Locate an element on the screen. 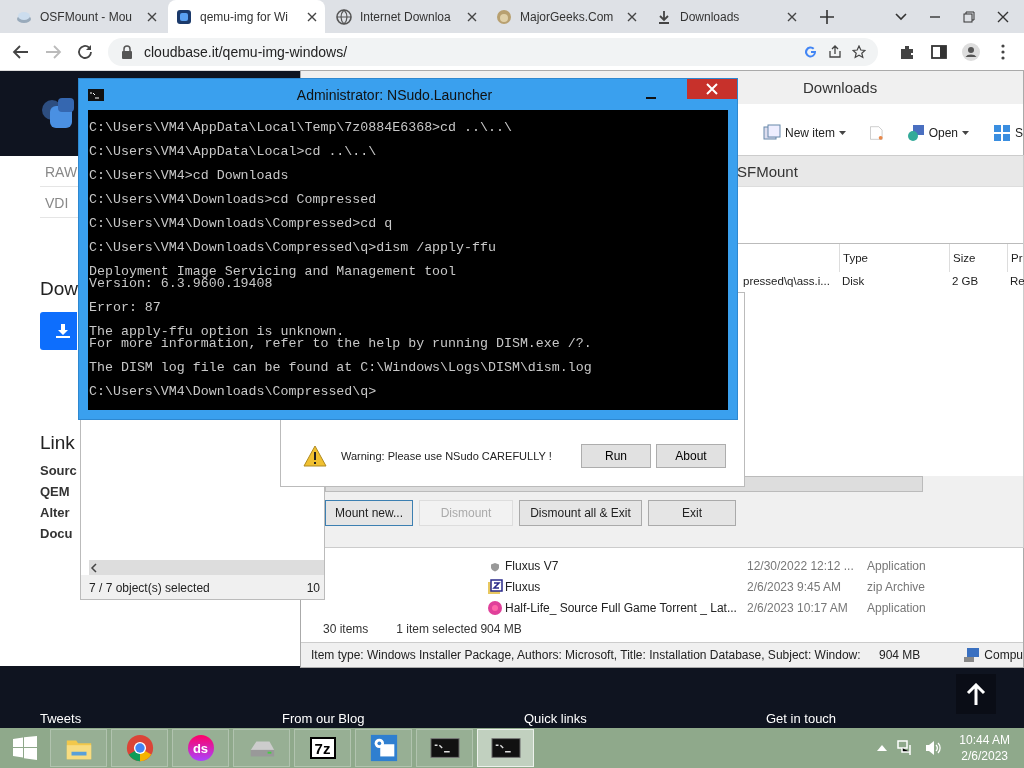 The height and width of the screenshot is (768, 1024). link: Alter is located at coordinates (55, 512).